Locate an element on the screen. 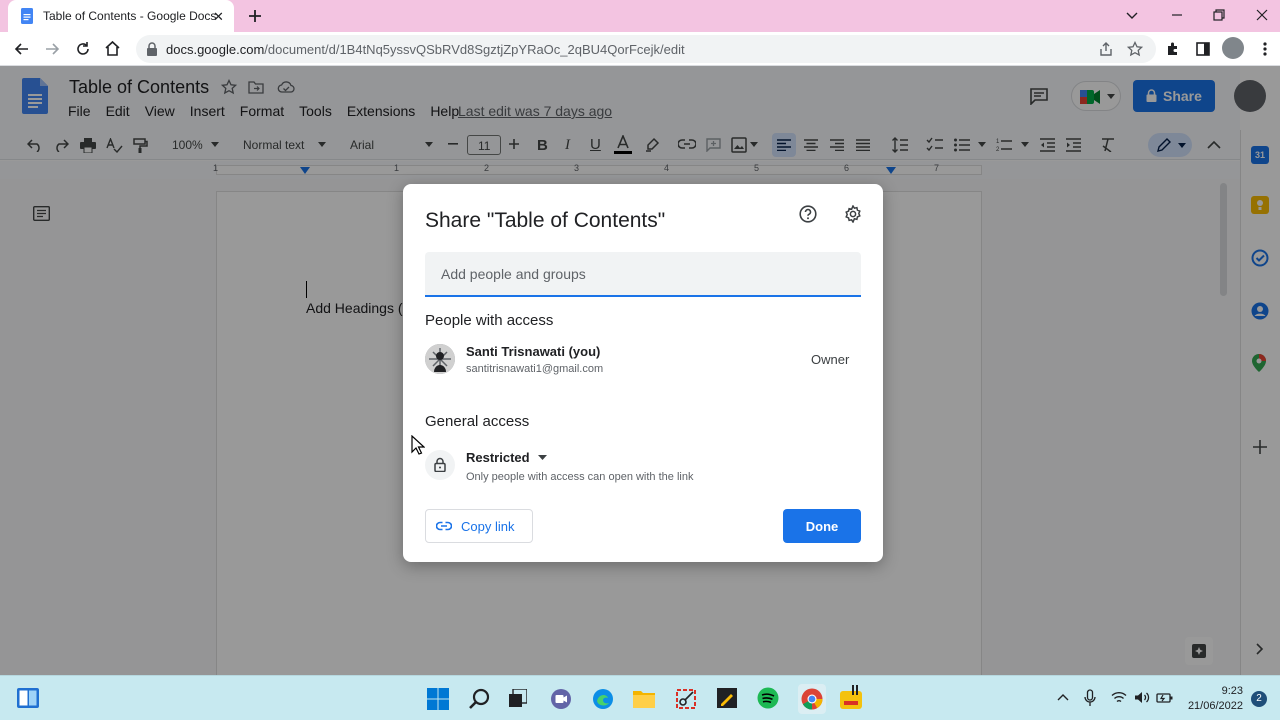 The height and width of the screenshot is (720, 1280). minimize-icon is located at coordinates (1177, 15).